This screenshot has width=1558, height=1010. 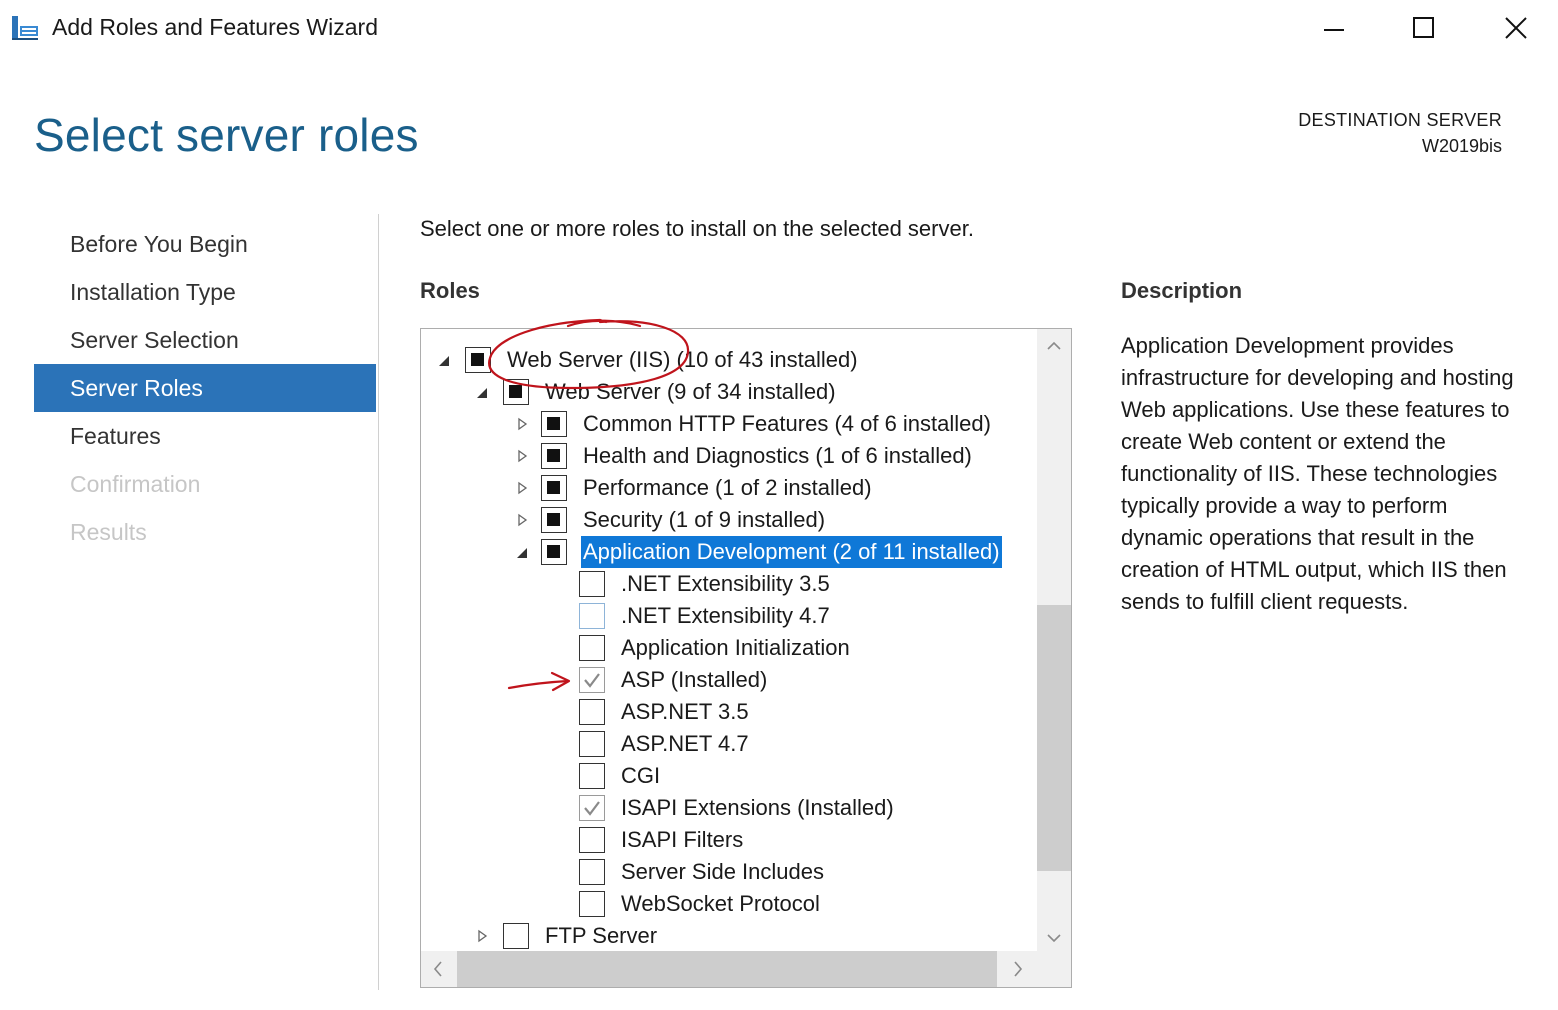 I want to click on nav-divider, so click(x=378, y=602).